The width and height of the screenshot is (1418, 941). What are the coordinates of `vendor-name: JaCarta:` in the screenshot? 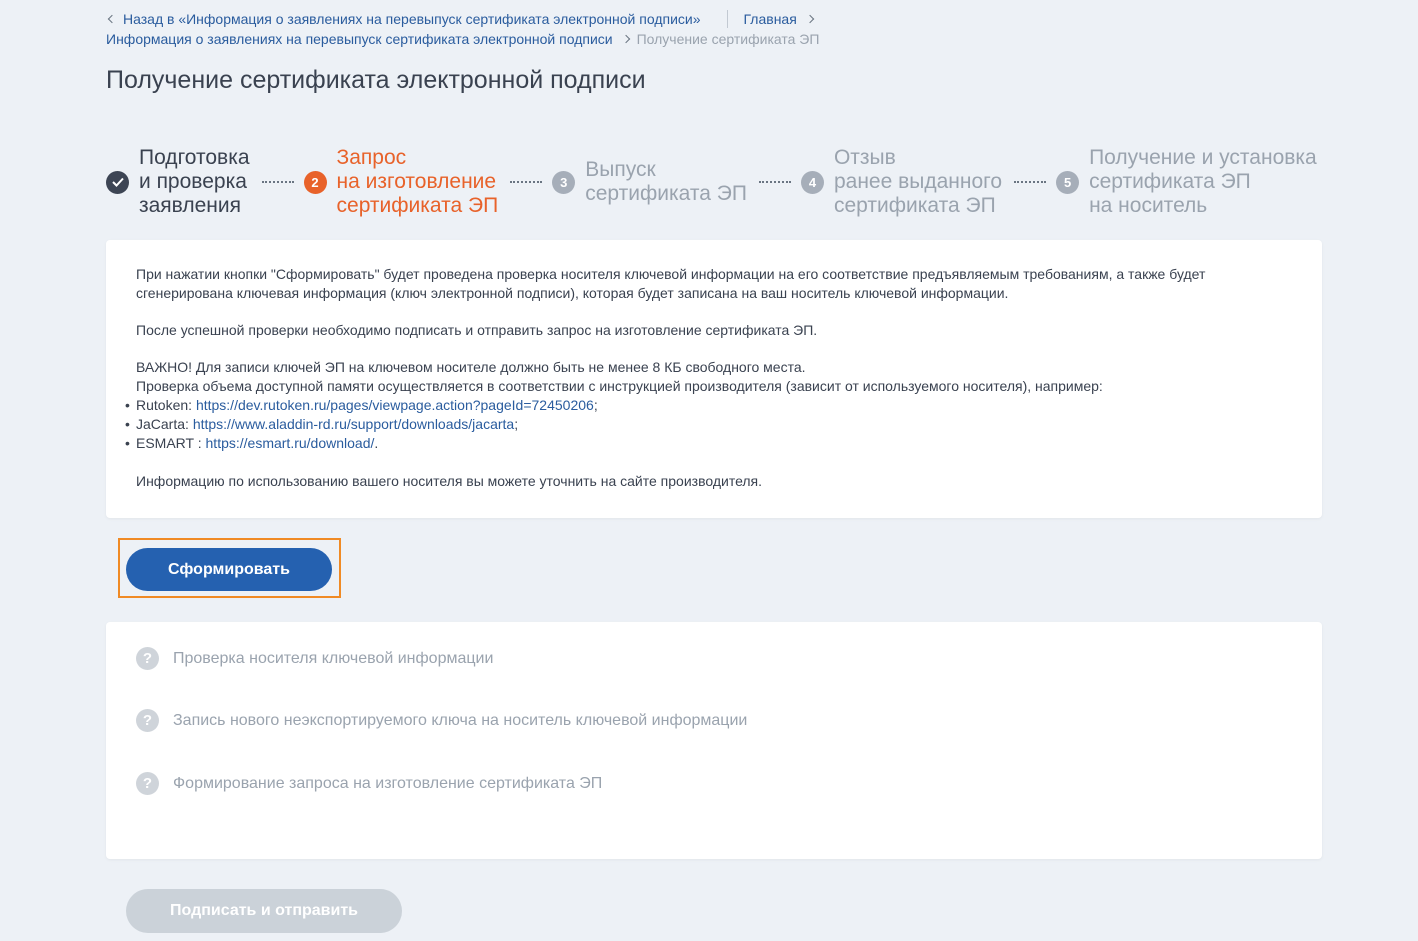 It's located at (164, 424).